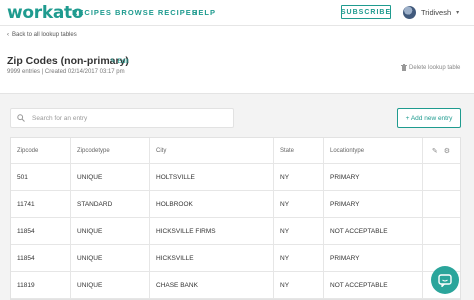  I want to click on search-icon, so click(21, 118).